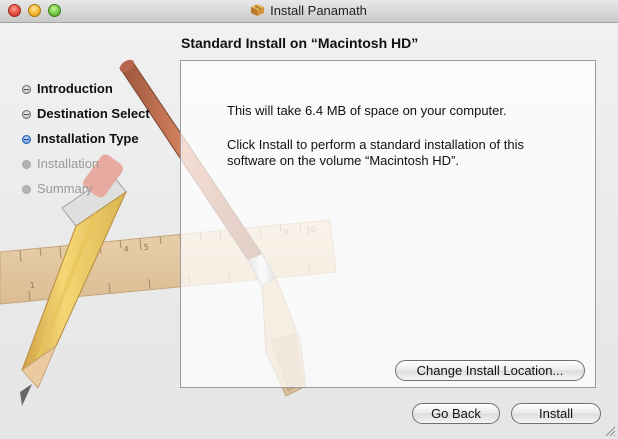 The height and width of the screenshot is (439, 618). I want to click on window-title-text: Install Panamath, so click(318, 10).